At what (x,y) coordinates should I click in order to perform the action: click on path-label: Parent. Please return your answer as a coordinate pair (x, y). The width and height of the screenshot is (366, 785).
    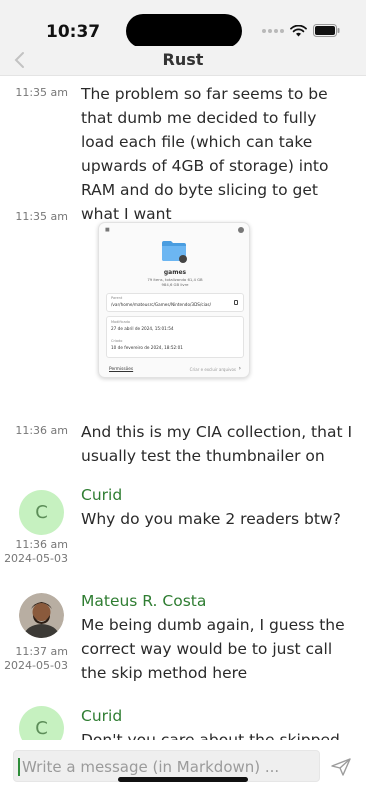
    Looking at the image, I should click on (117, 298).